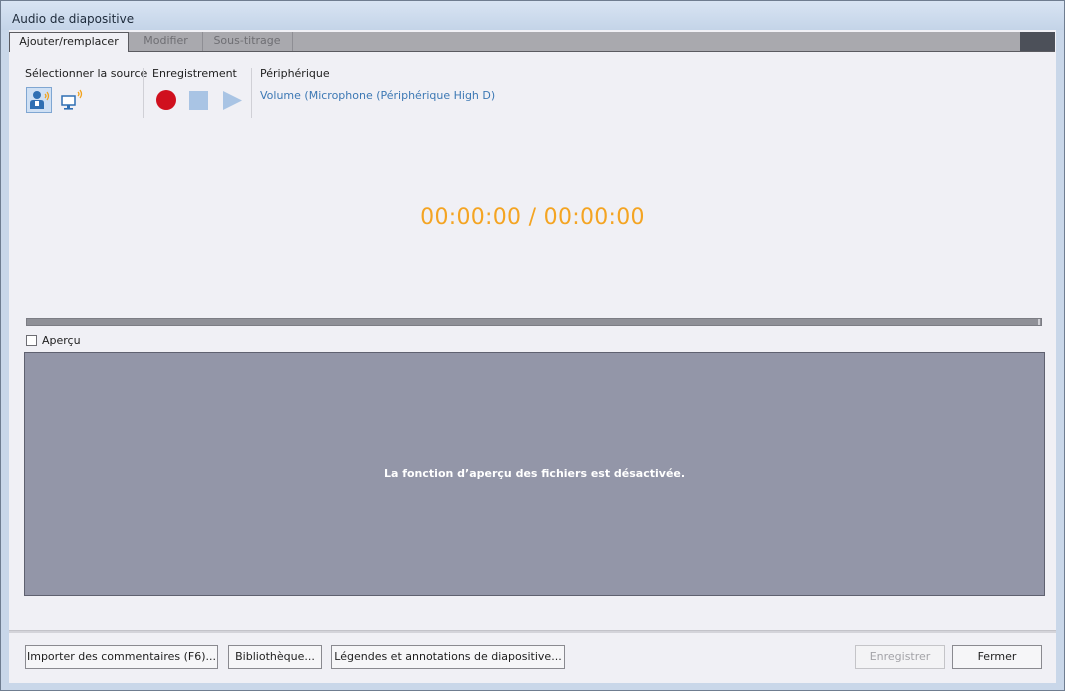 This screenshot has width=1065, height=691. I want to click on preview-checkbox-label: Aperçu, so click(61, 340).